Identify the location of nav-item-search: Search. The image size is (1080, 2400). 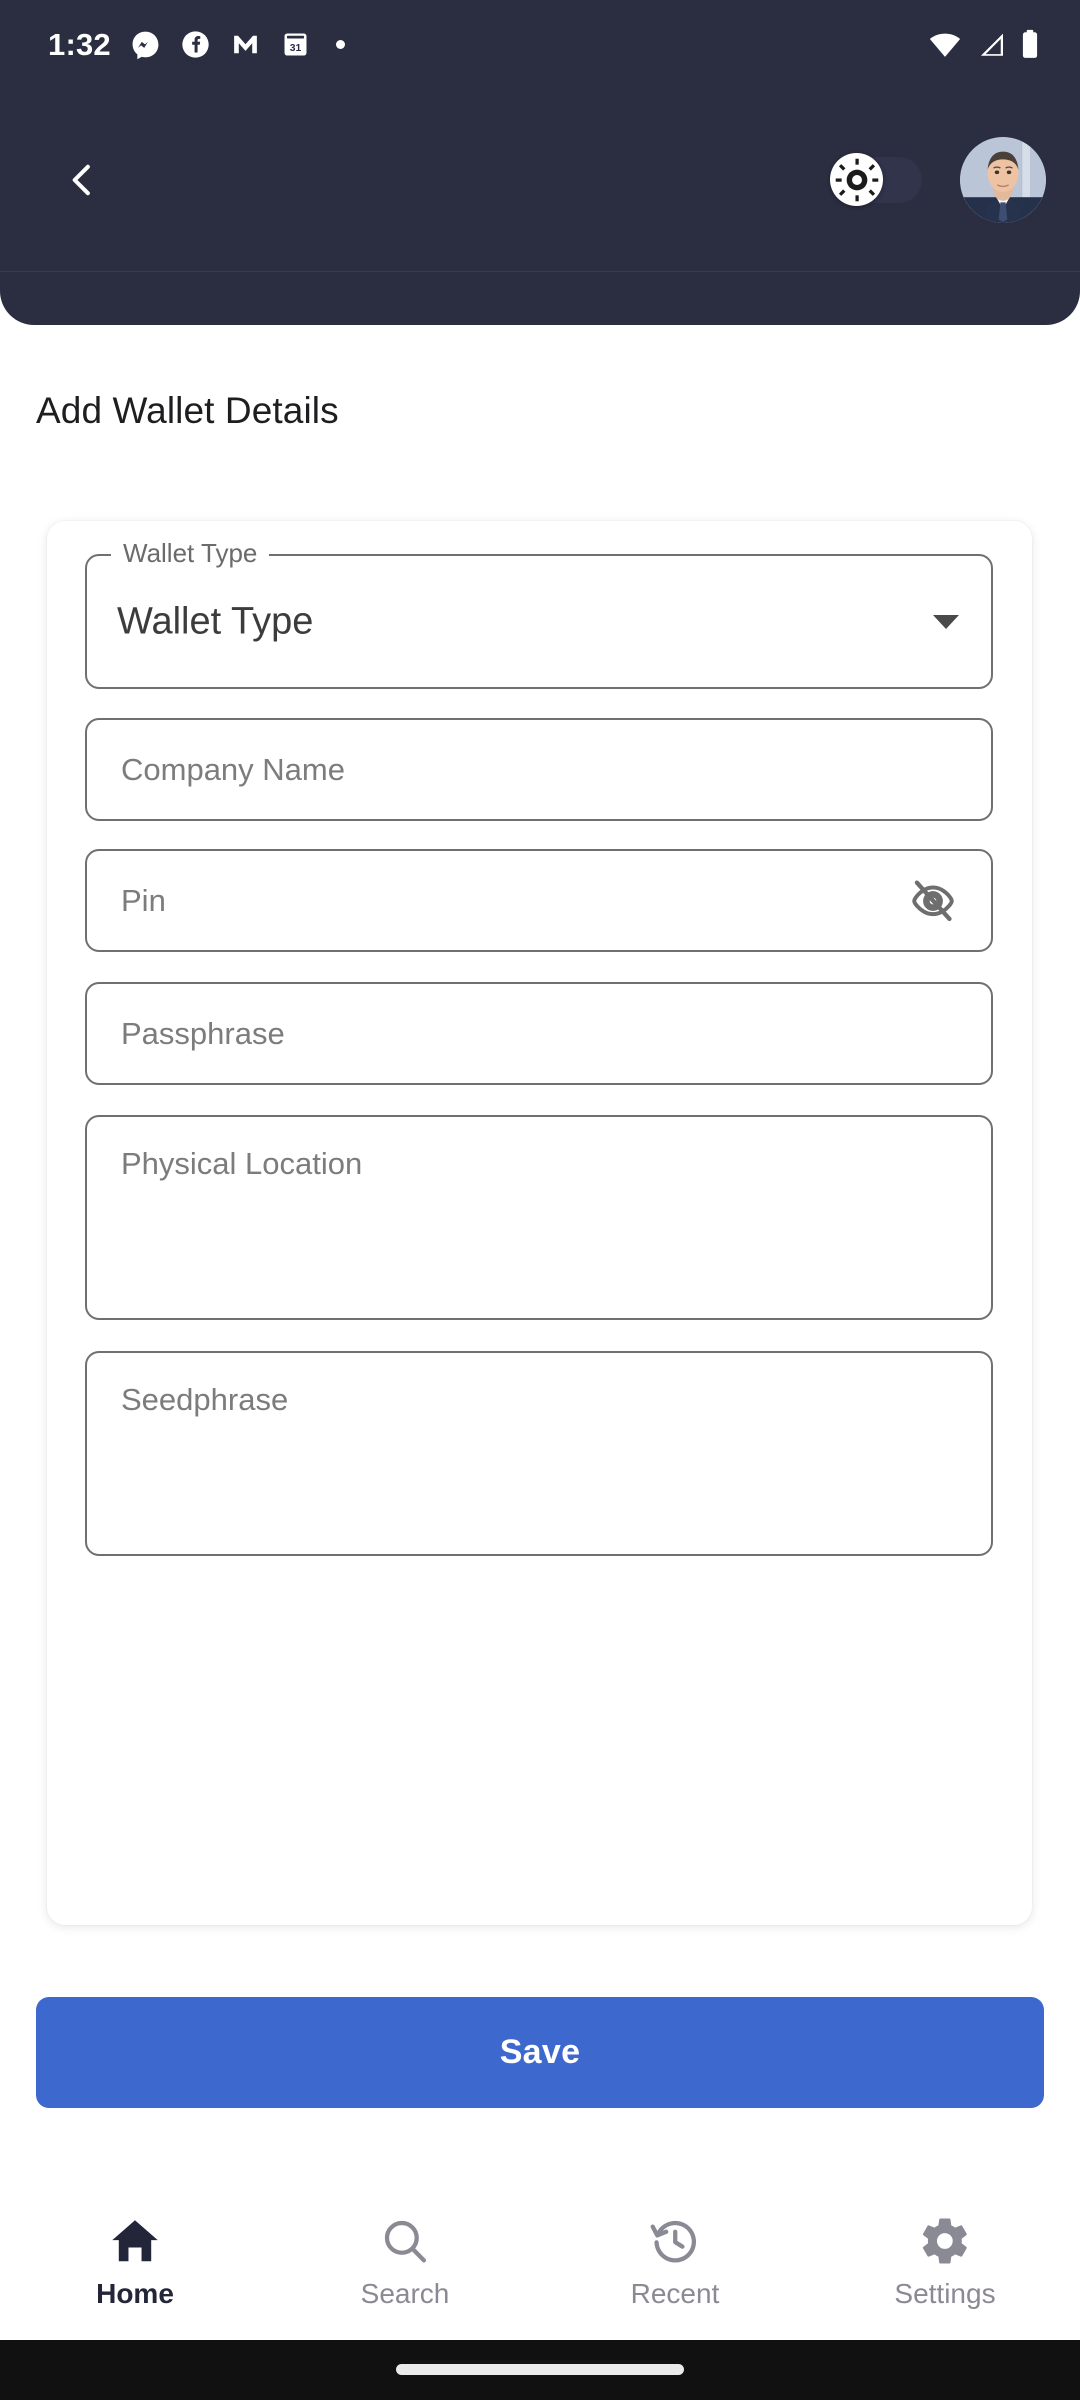
(405, 2262).